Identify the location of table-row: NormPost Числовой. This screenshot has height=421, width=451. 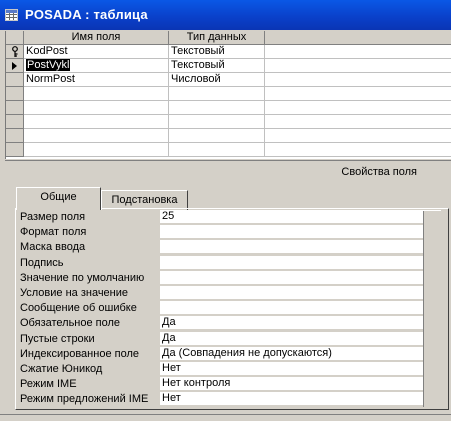
(228, 80).